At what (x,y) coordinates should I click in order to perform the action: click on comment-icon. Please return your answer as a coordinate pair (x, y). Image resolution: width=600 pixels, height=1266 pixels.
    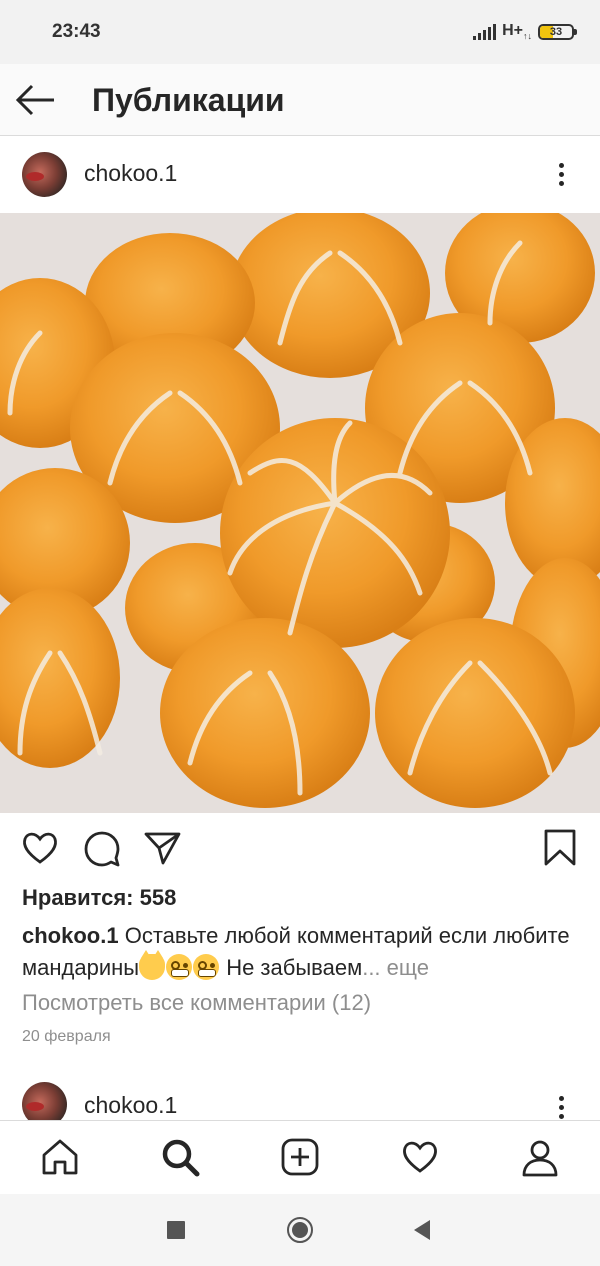
    Looking at the image, I should click on (102, 849).